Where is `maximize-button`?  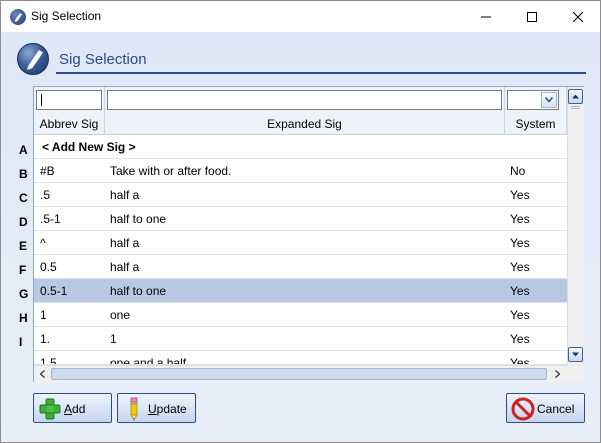
maximize-button is located at coordinates (532, 16).